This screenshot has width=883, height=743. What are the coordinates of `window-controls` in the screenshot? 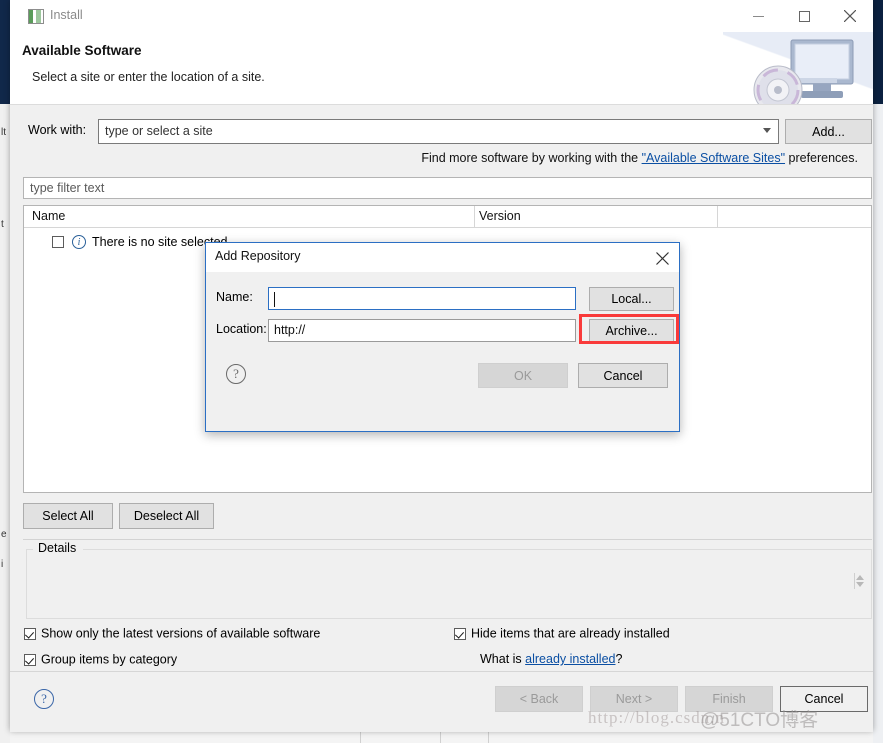 It's located at (804, 16).